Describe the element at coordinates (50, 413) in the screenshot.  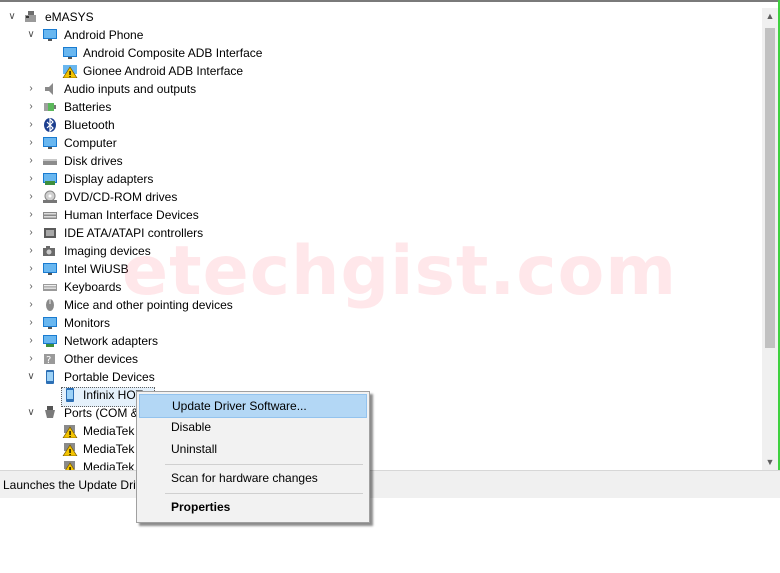
I see `port-icon` at that location.